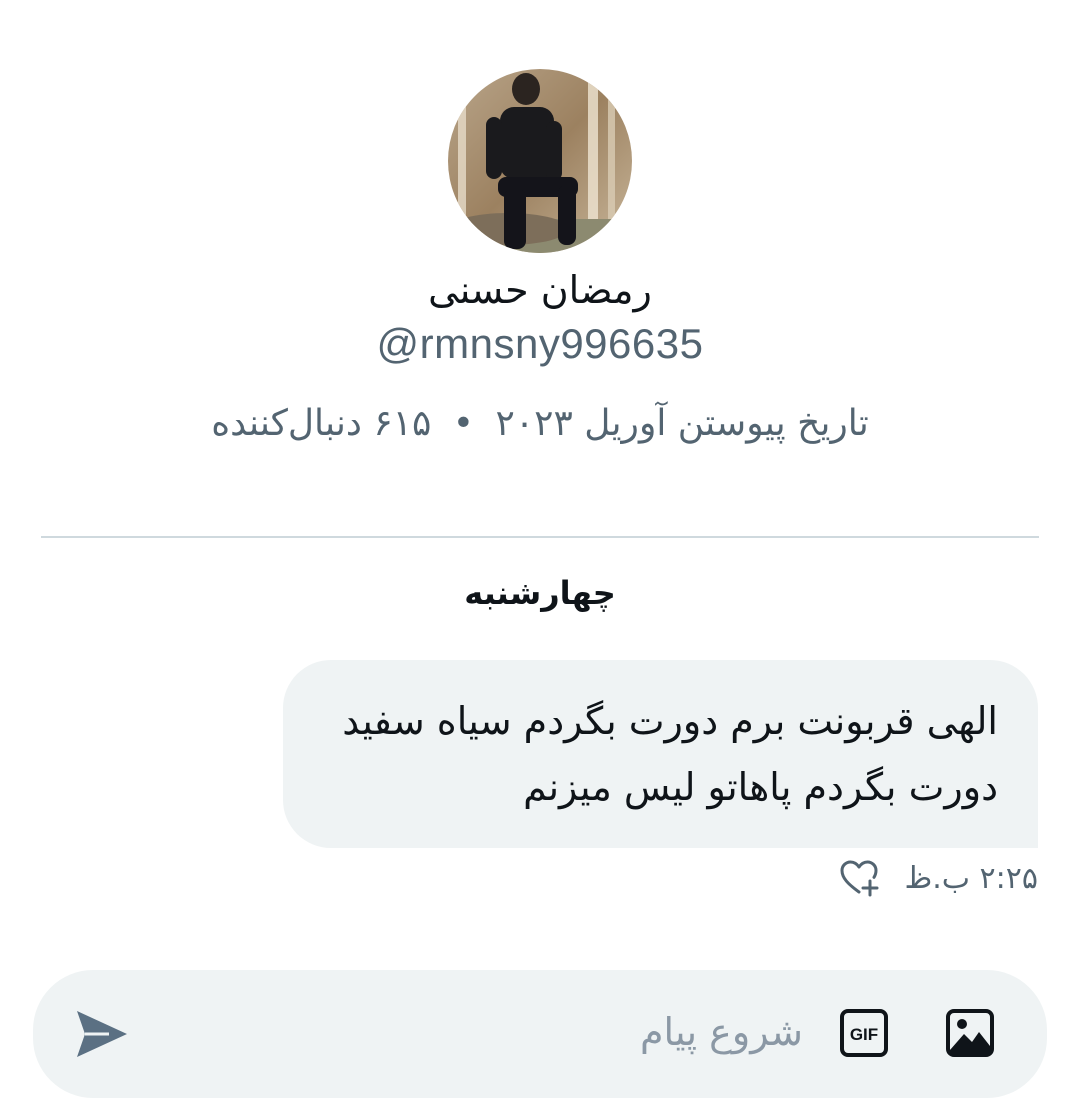 Image resolution: width=1080 pixels, height=1098 pixels. I want to click on follower-count: ۶۱۵ دنبال‌کننده, so click(321, 423).